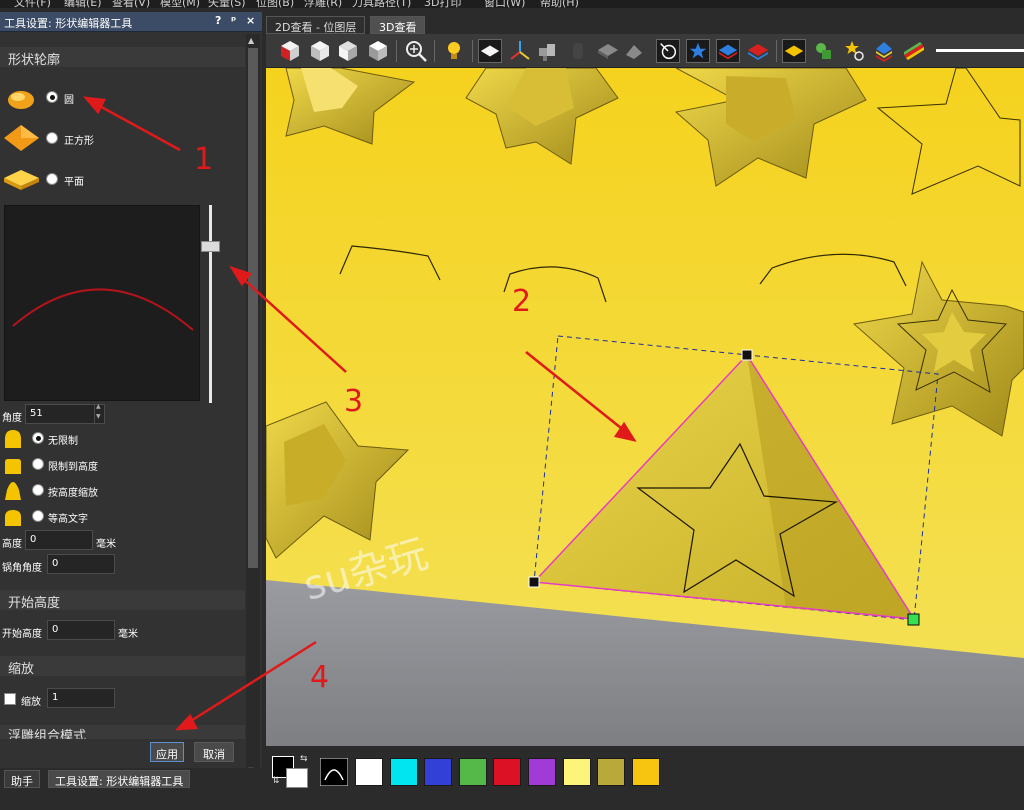 Image resolution: width=1024 pixels, height=810 pixels. Describe the element at coordinates (698, 51) in the screenshot. I see `star-vector-icon` at that location.